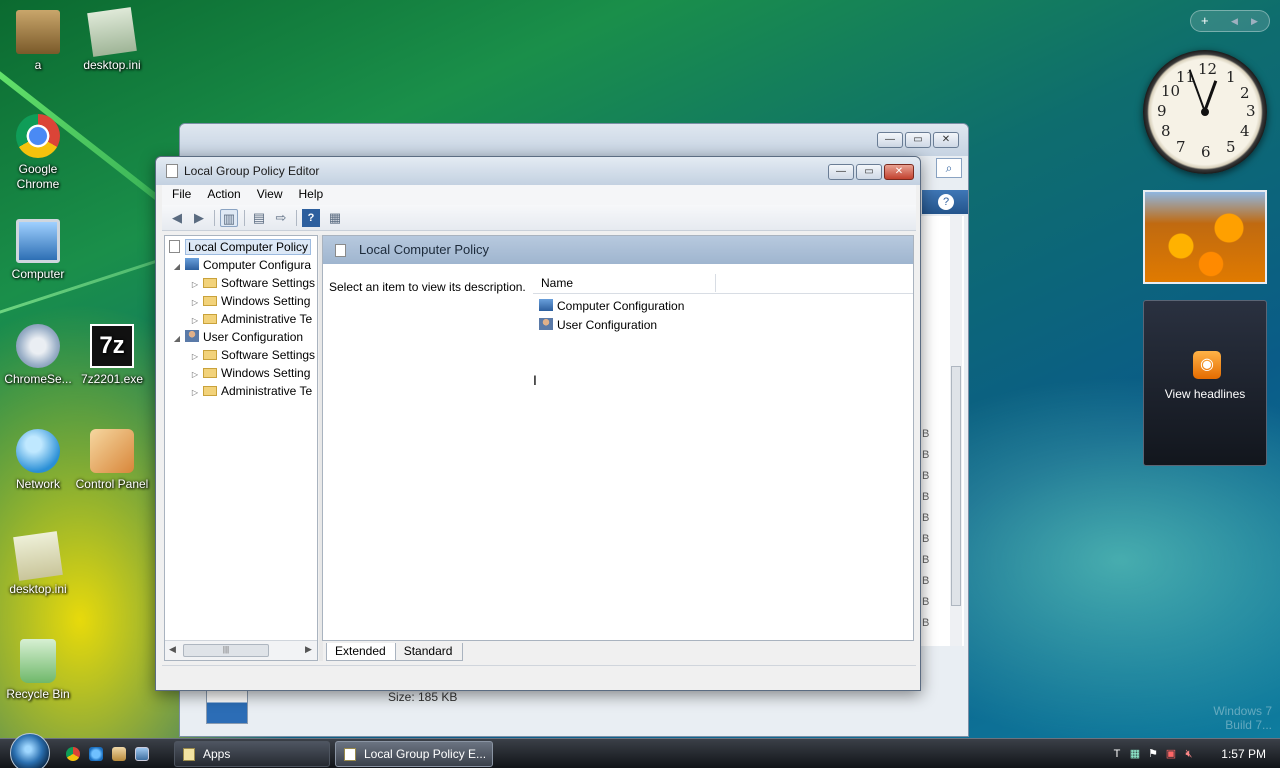  I want to click on policy-document-icon, so click(174, 246).